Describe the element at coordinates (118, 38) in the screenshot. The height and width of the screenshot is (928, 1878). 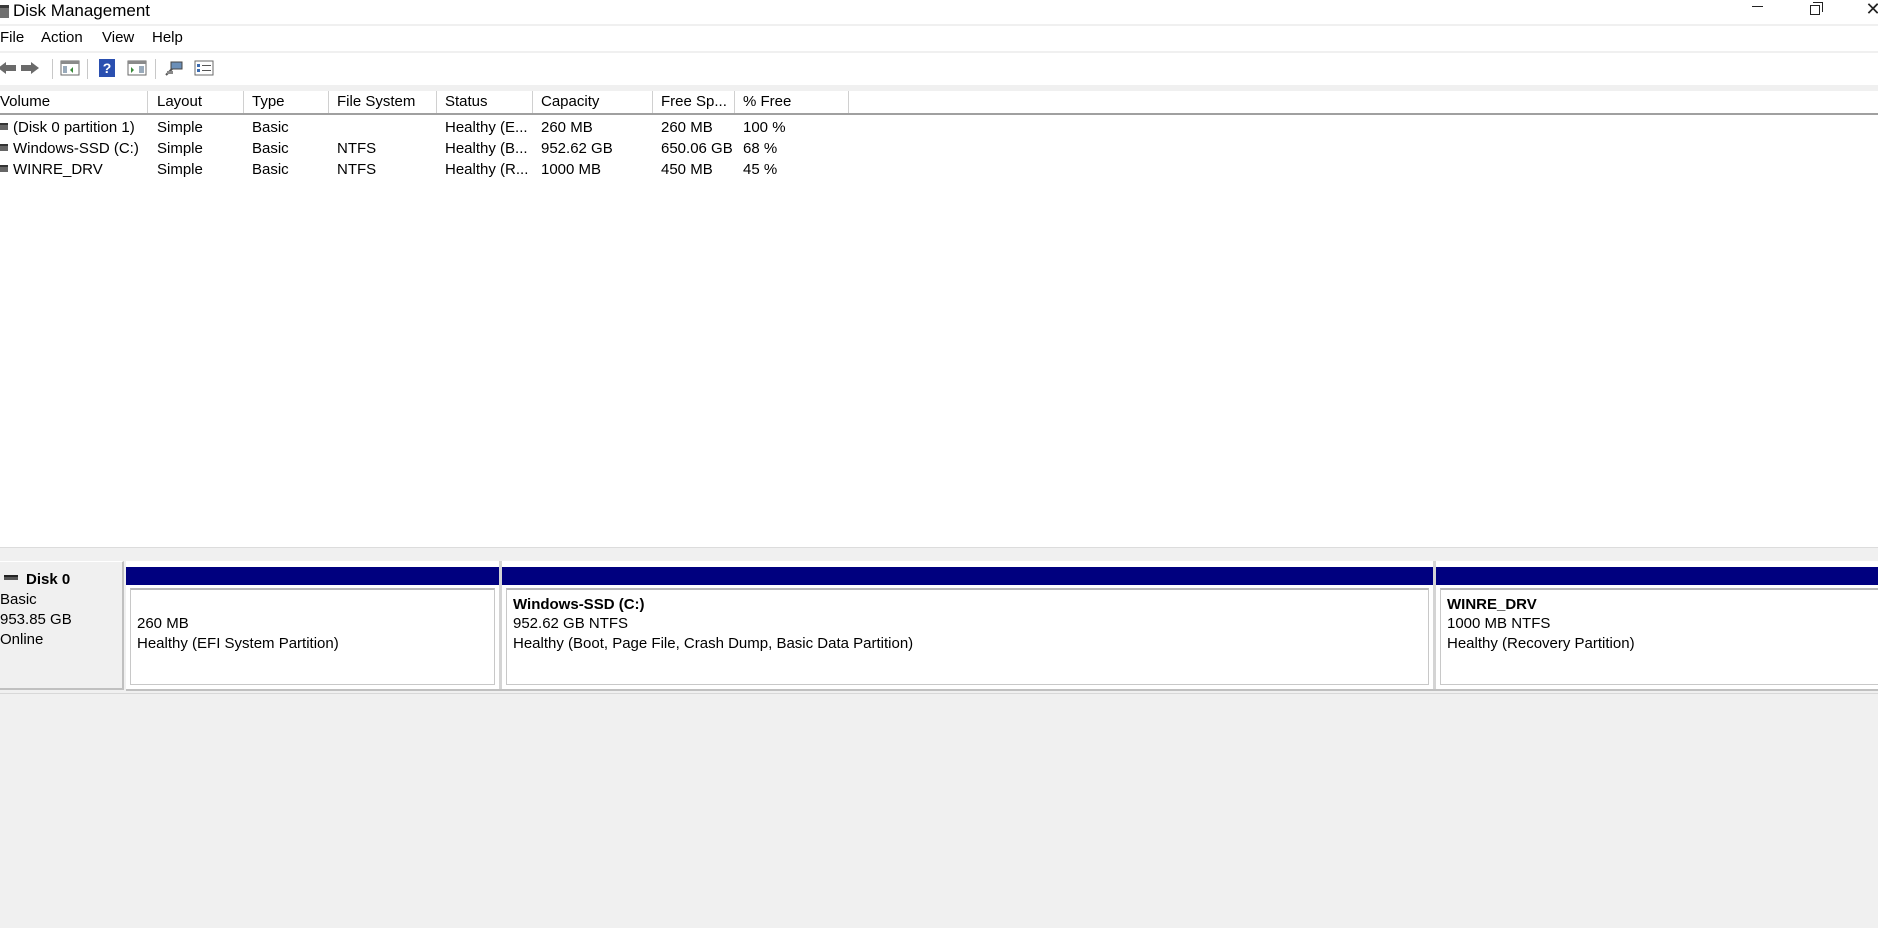
I see `menu-view: View` at that location.